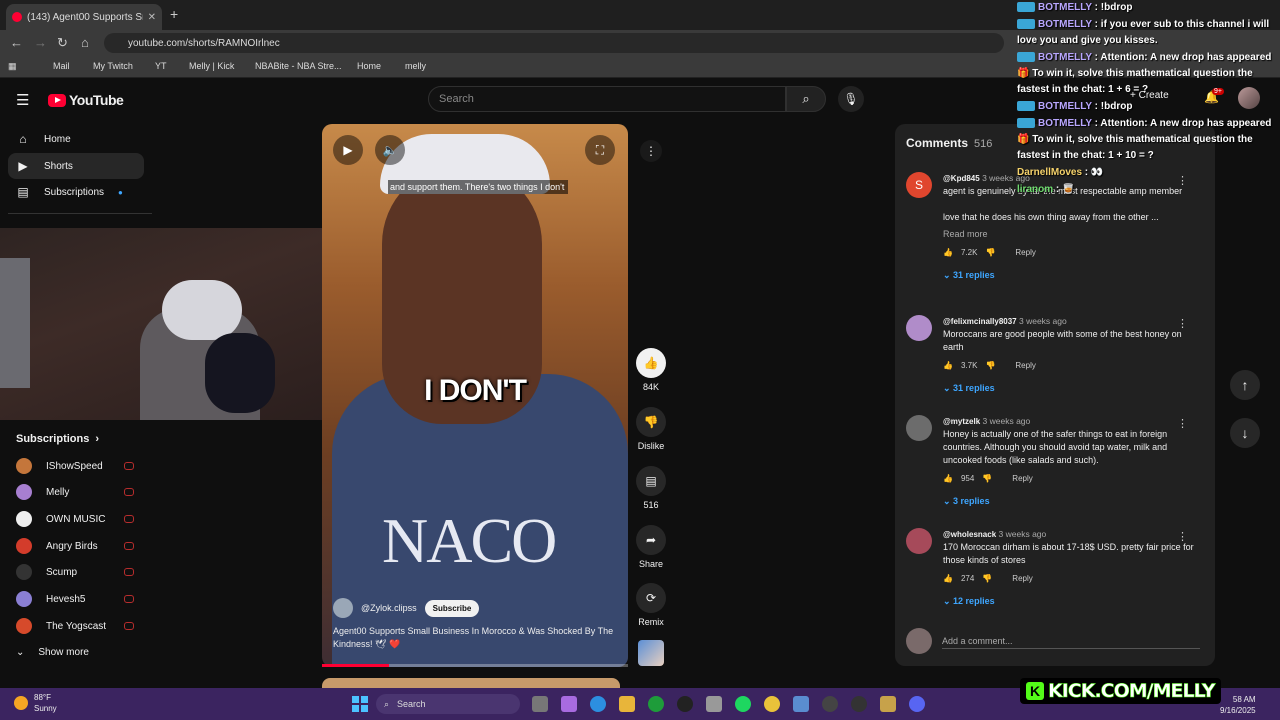  Describe the element at coordinates (475, 665) in the screenshot. I see `video-progress-bar` at that location.